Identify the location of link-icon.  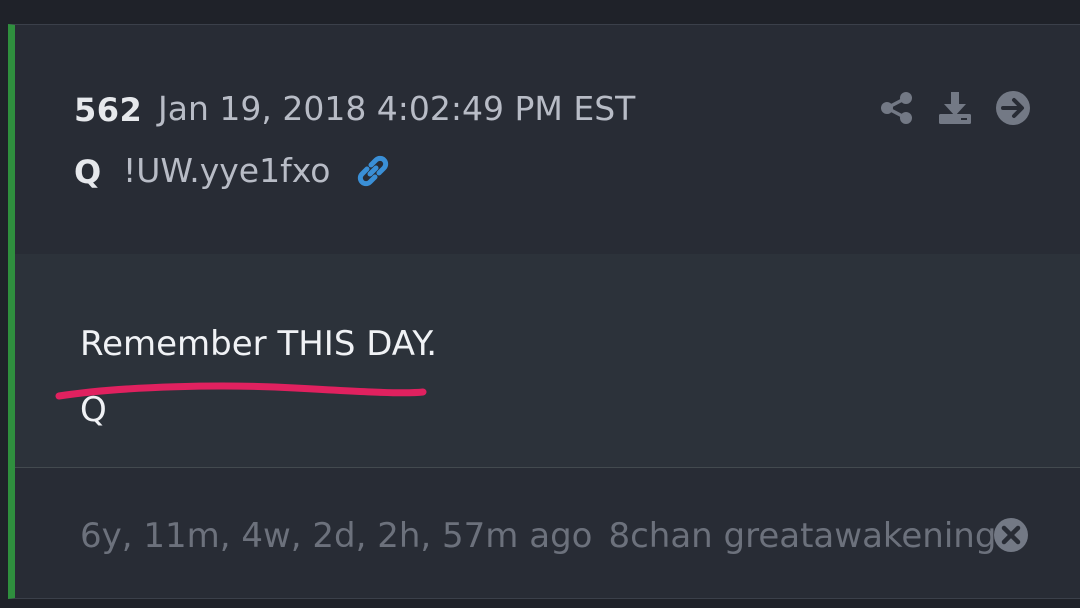
(373, 171).